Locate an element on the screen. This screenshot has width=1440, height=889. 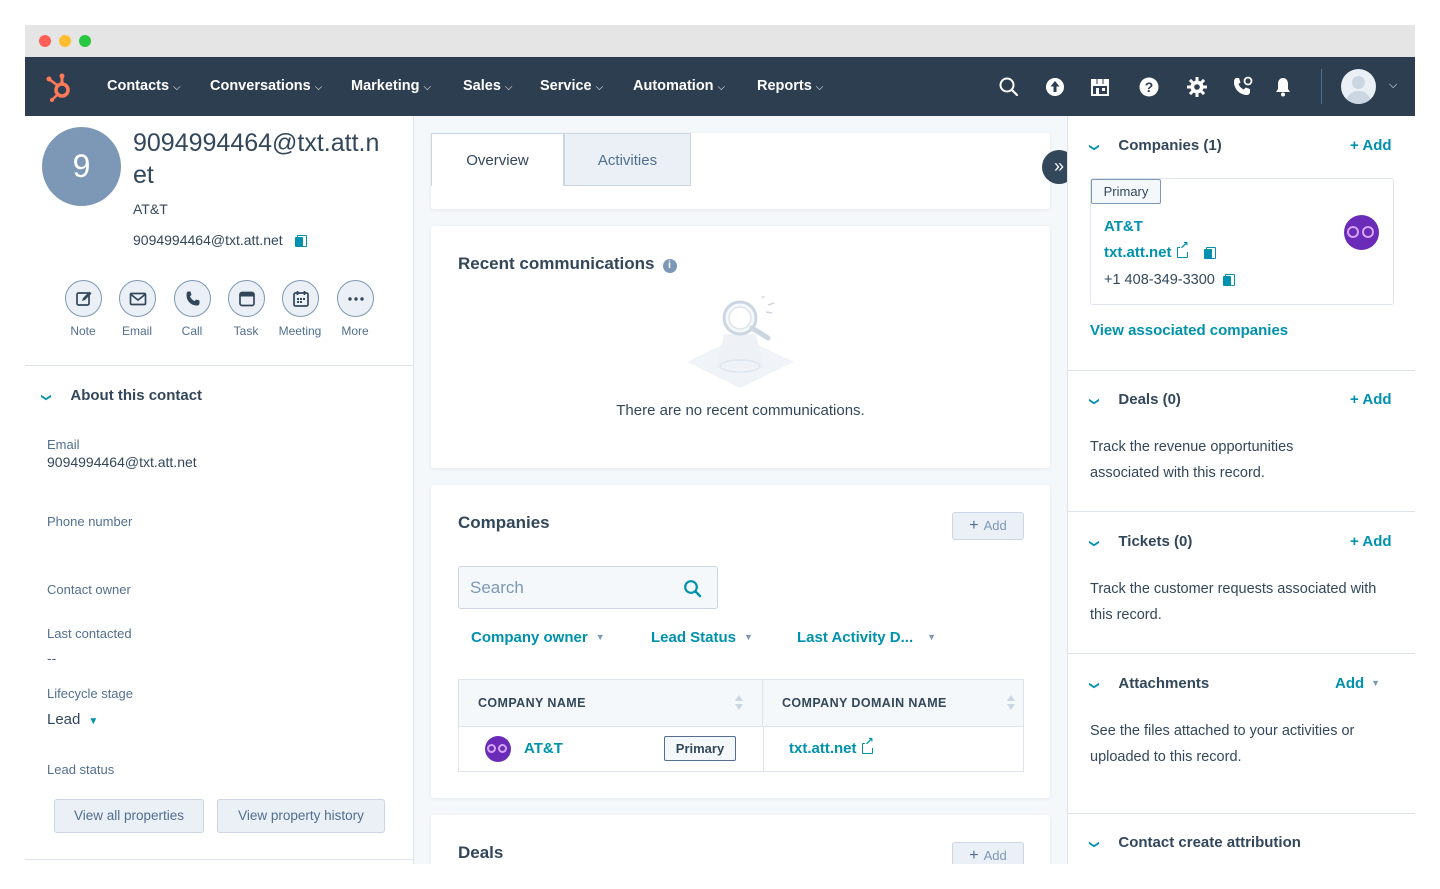
lifecycle-stage-value: Lead is located at coordinates (64, 719).